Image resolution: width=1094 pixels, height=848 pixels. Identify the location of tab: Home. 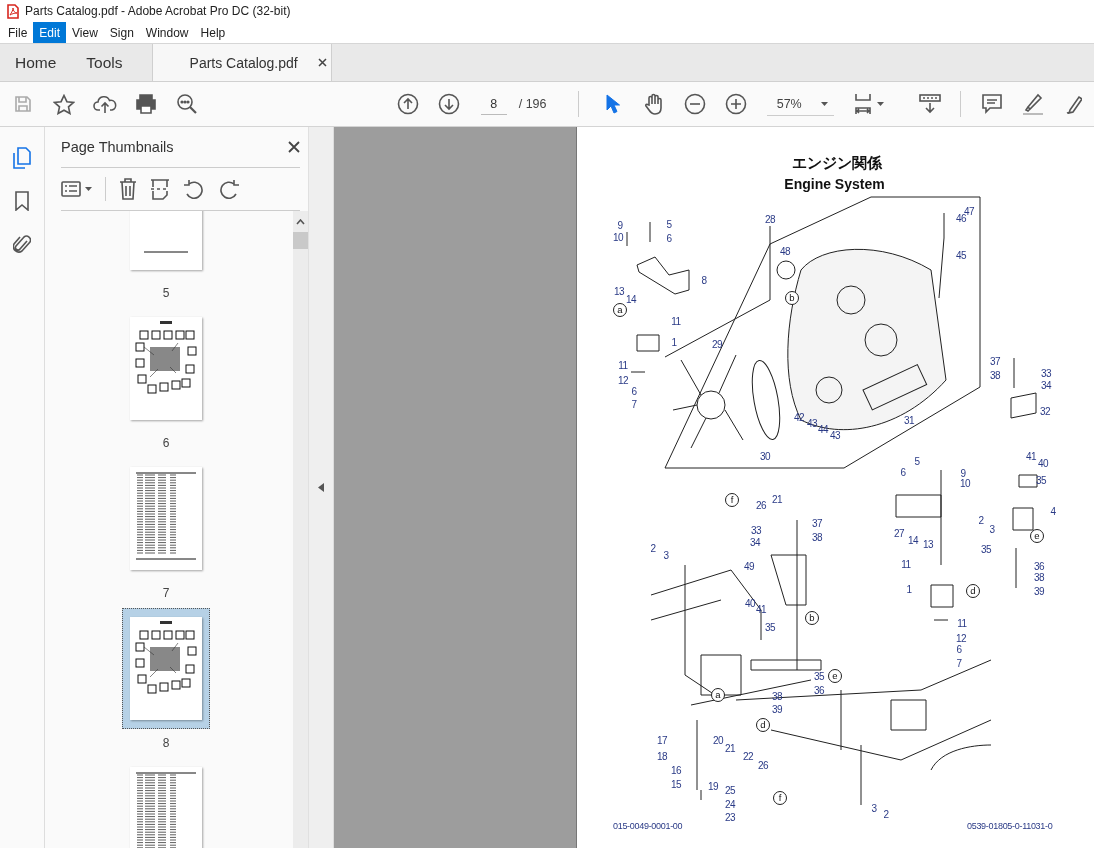
(36, 62).